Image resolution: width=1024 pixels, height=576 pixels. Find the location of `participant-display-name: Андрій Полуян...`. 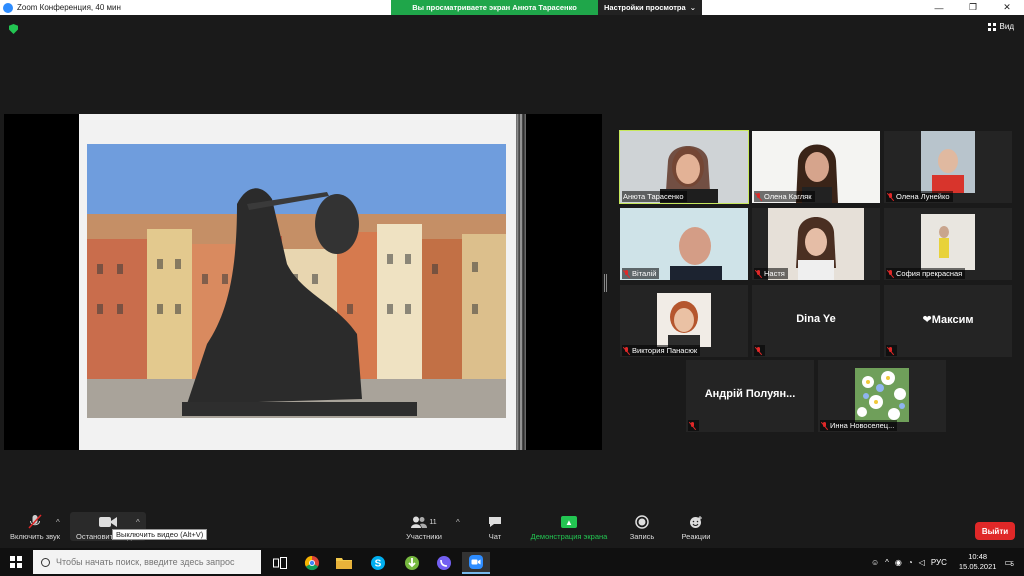

participant-display-name: Андрій Полуян... is located at coordinates (750, 394).